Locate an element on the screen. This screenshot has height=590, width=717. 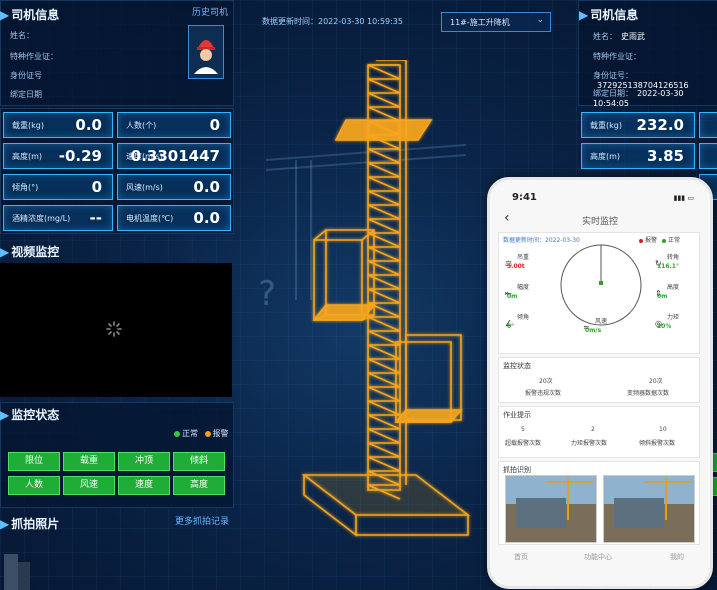
phone-monitor-card: 监控状态 20次 报警违规次数 20次 变频器数据次数 is located at coordinates (599, 380).